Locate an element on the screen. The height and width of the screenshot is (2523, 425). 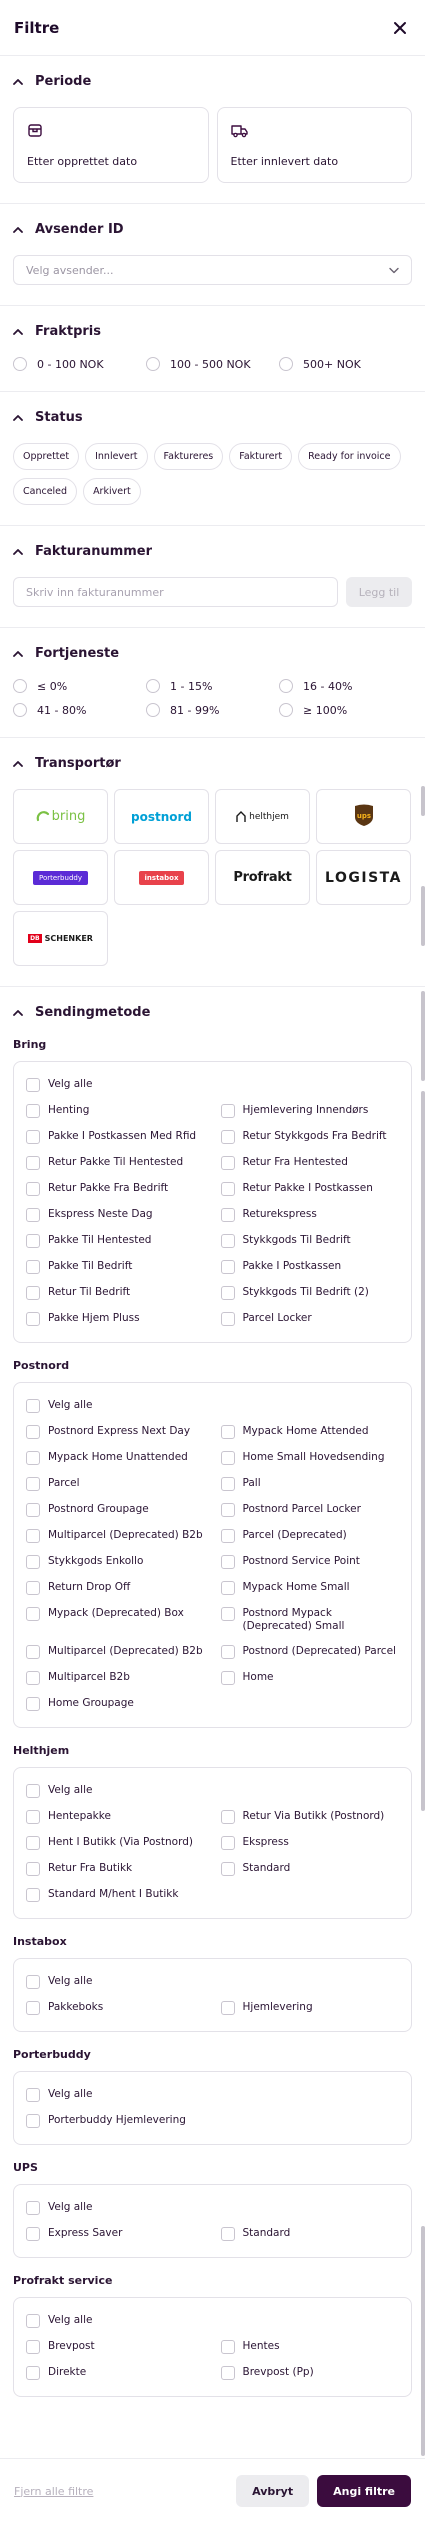
method-checkbox: Mypack Home Small is located at coordinates (310, 1588).